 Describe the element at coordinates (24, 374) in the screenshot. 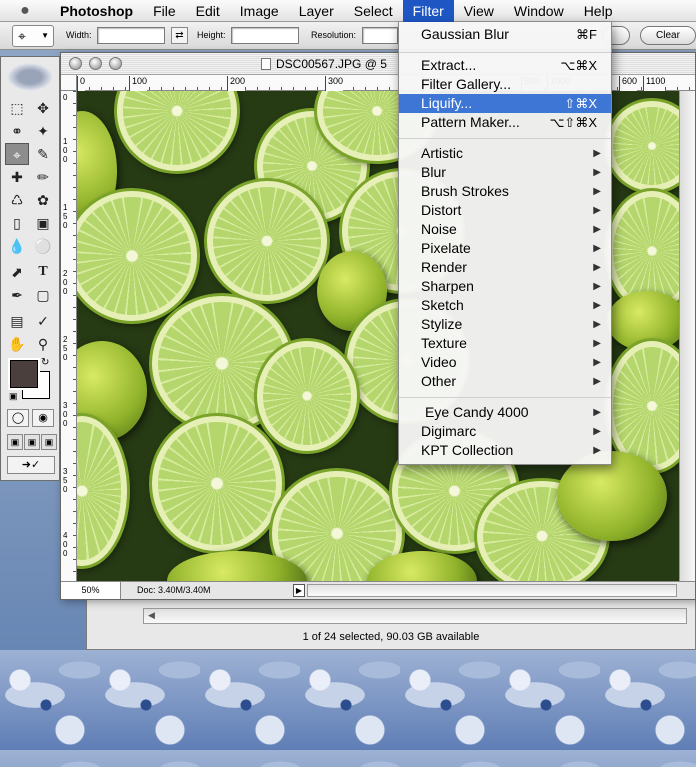

I see `foreground-color-swatch` at that location.